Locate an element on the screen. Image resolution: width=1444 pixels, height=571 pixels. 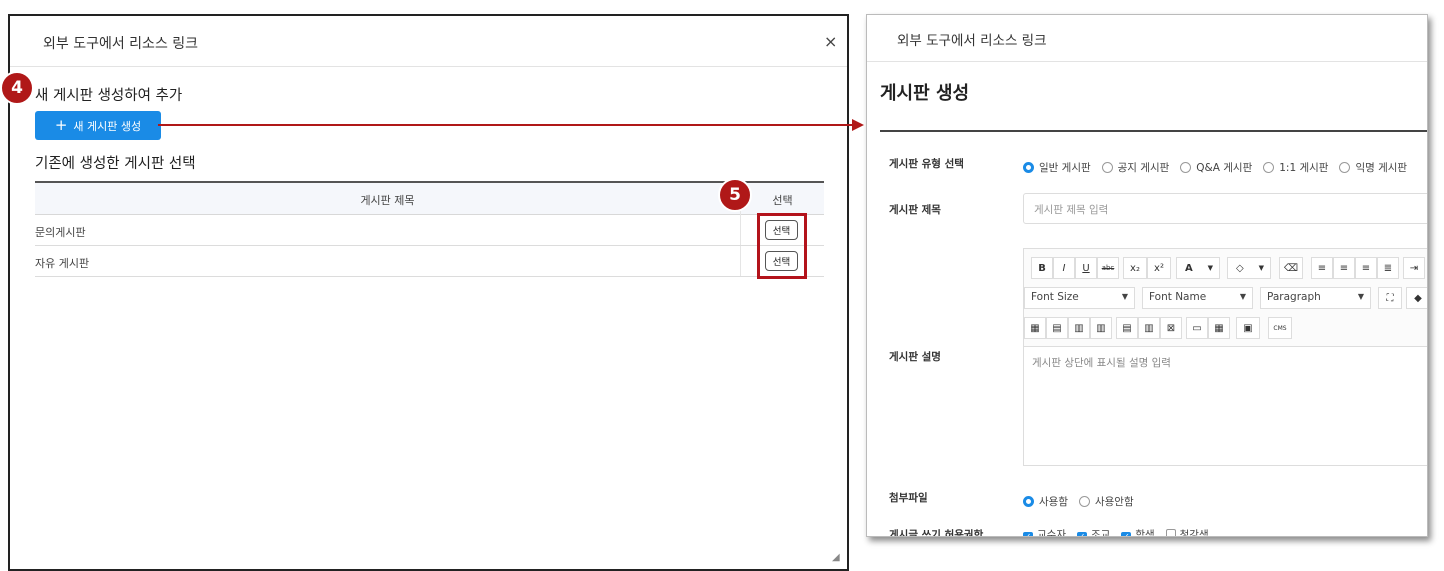
radio-one-to-one: 1:1 게시판 is located at coordinates (1295, 168).